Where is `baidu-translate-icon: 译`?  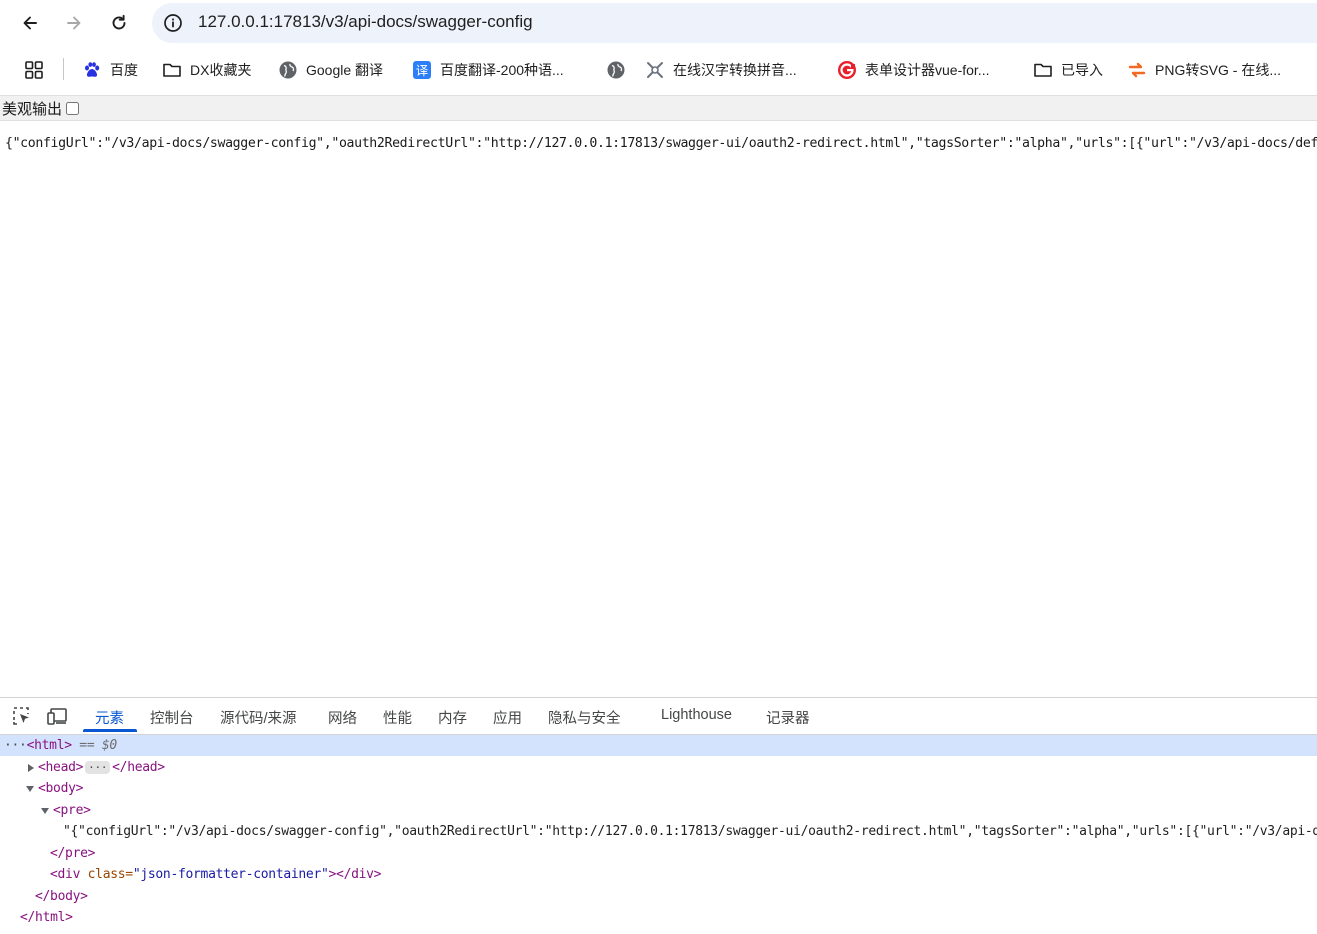
baidu-translate-icon: 译 is located at coordinates (422, 70).